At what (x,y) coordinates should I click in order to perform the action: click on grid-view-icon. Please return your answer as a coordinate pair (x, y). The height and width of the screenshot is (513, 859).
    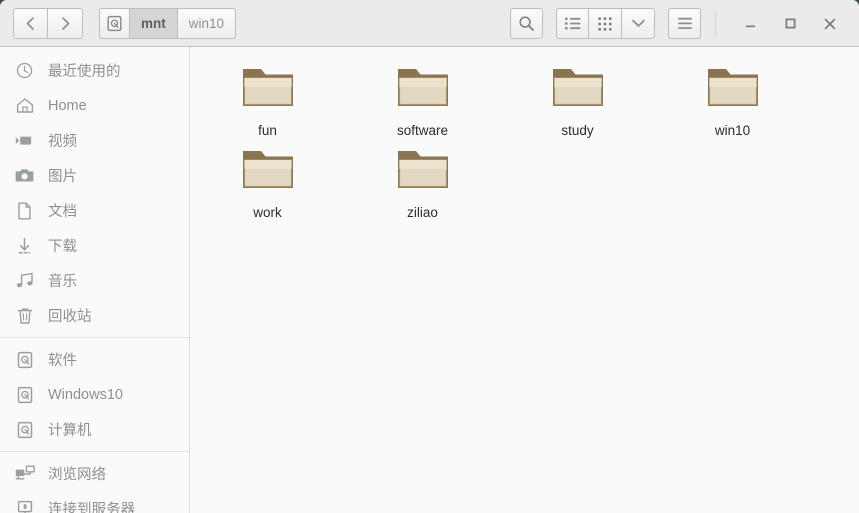
    Looking at the image, I should click on (605, 23).